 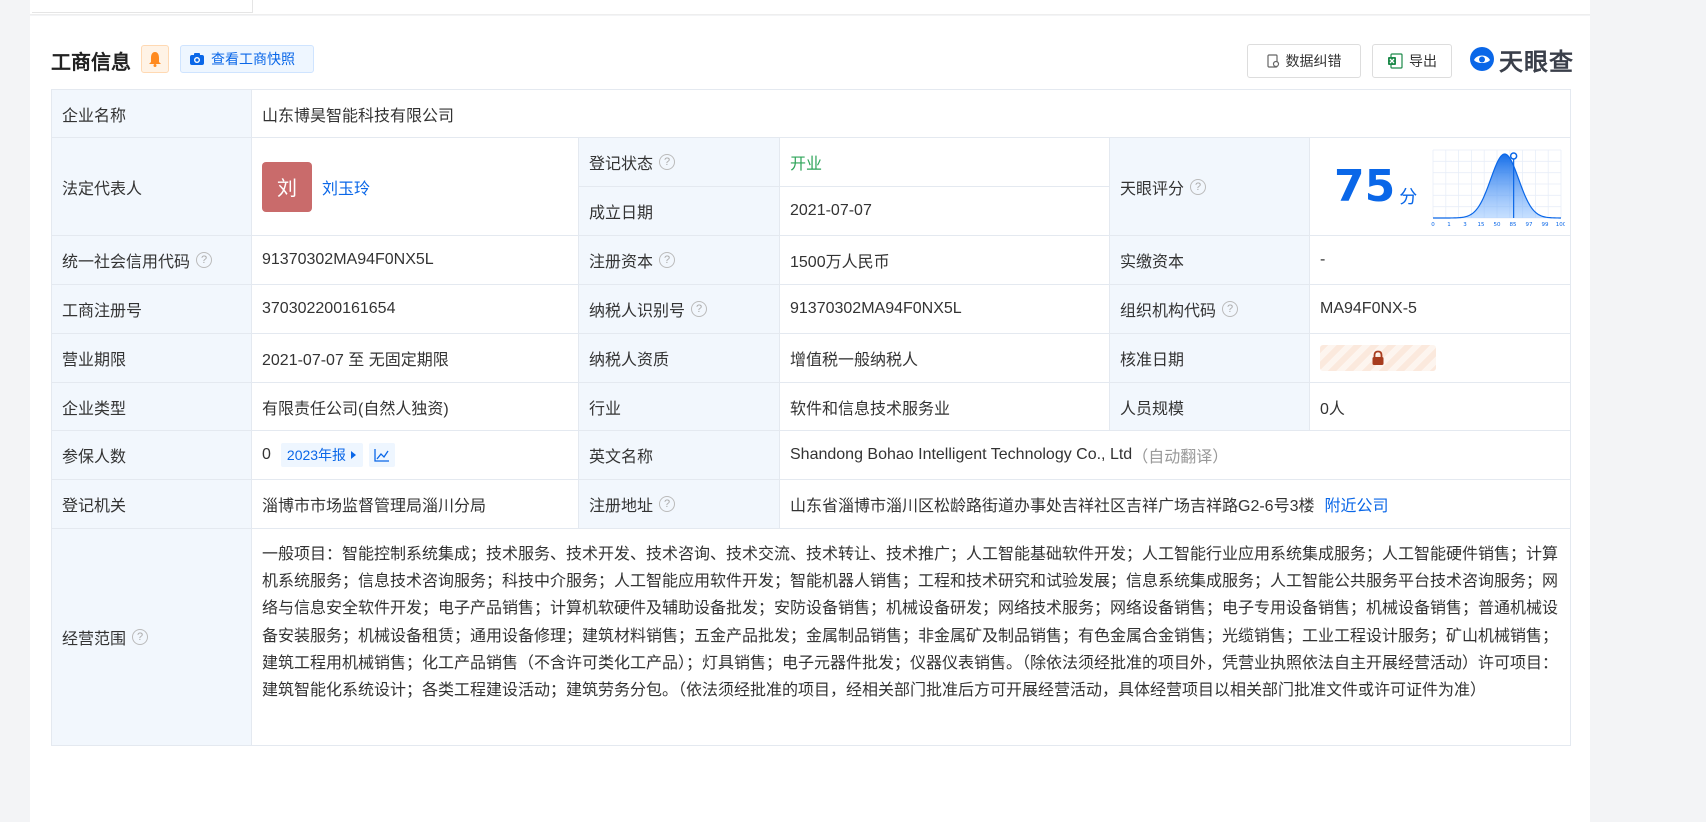 What do you see at coordinates (415, 455) in the screenshot?
I see `insured-value: 0 2023年报` at bounding box center [415, 455].